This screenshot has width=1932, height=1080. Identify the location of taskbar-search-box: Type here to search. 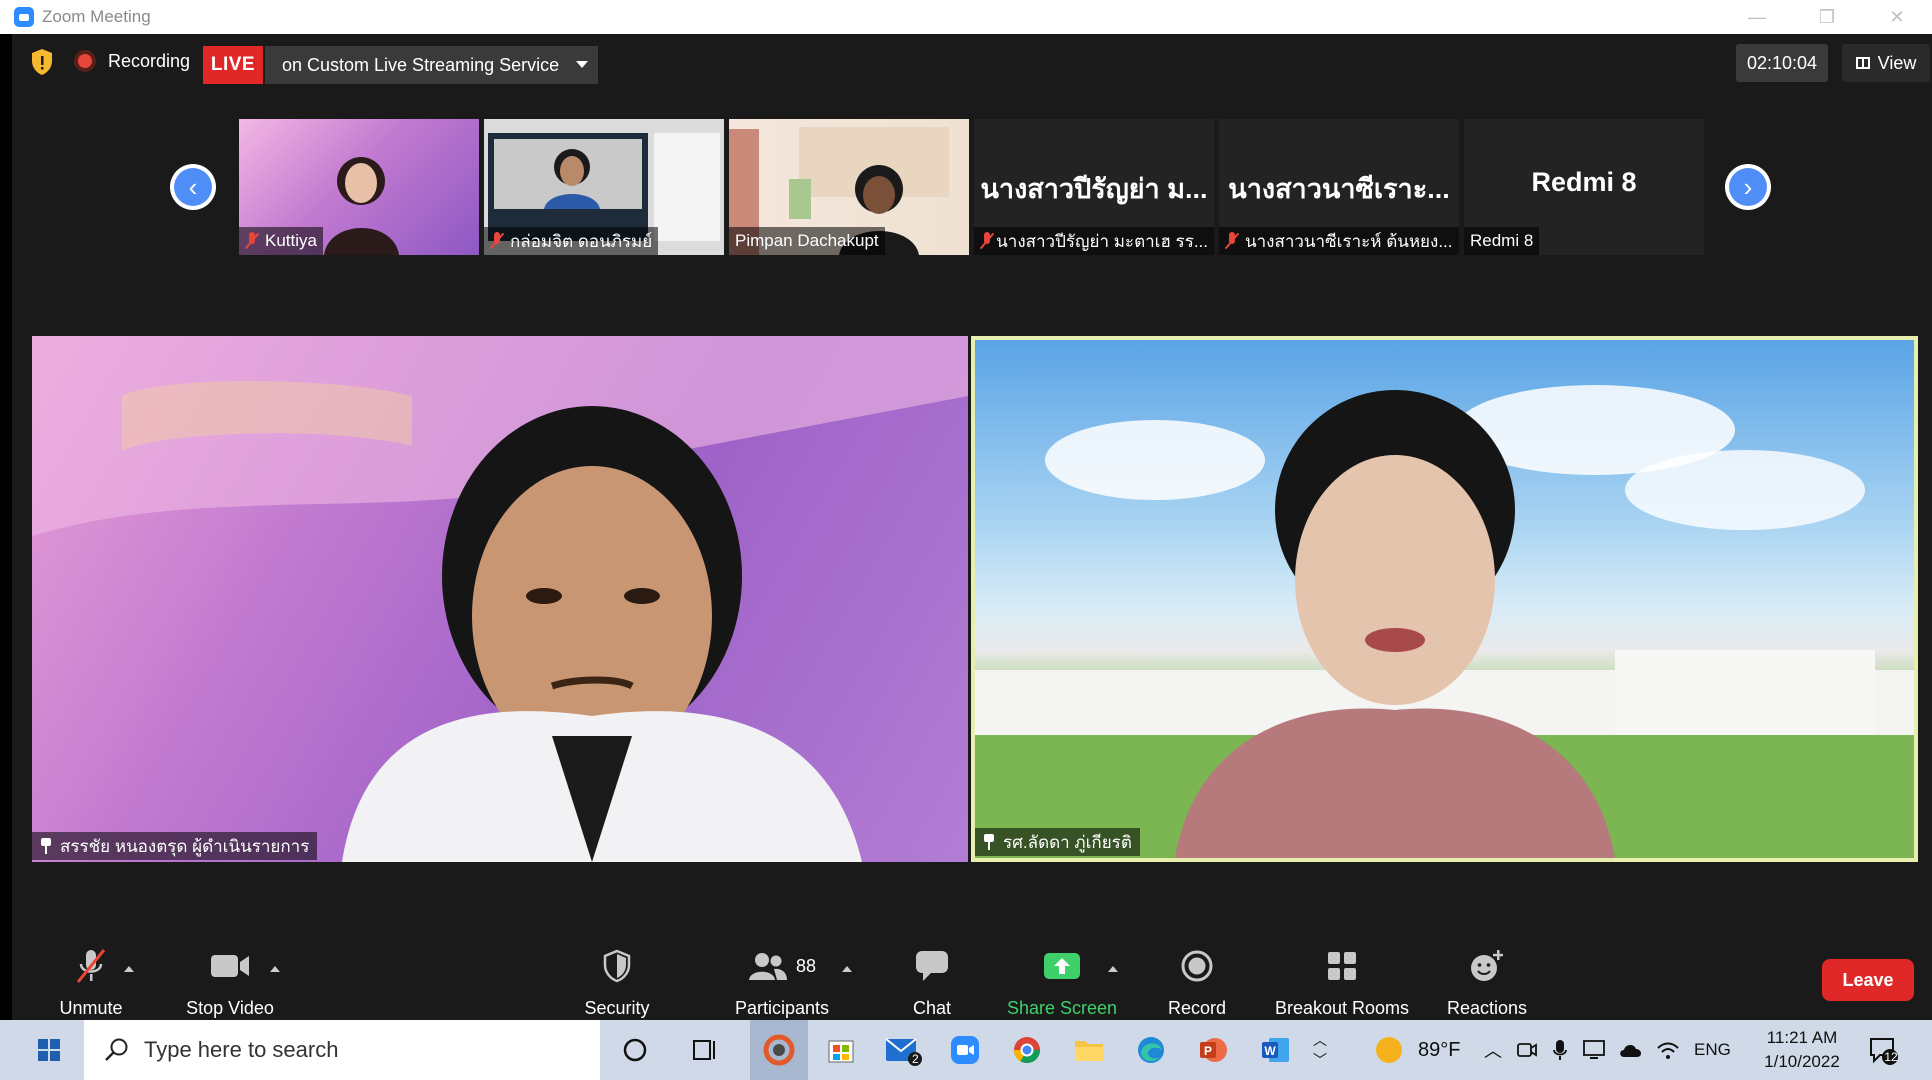
(342, 1050).